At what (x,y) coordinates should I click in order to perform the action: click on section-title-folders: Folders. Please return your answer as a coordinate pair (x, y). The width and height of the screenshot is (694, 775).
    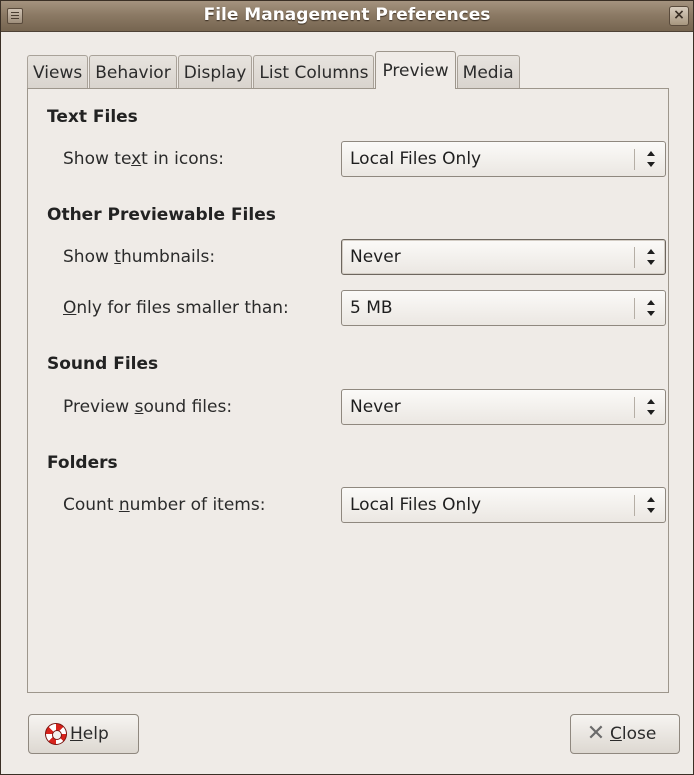
    Looking at the image, I should click on (82, 463).